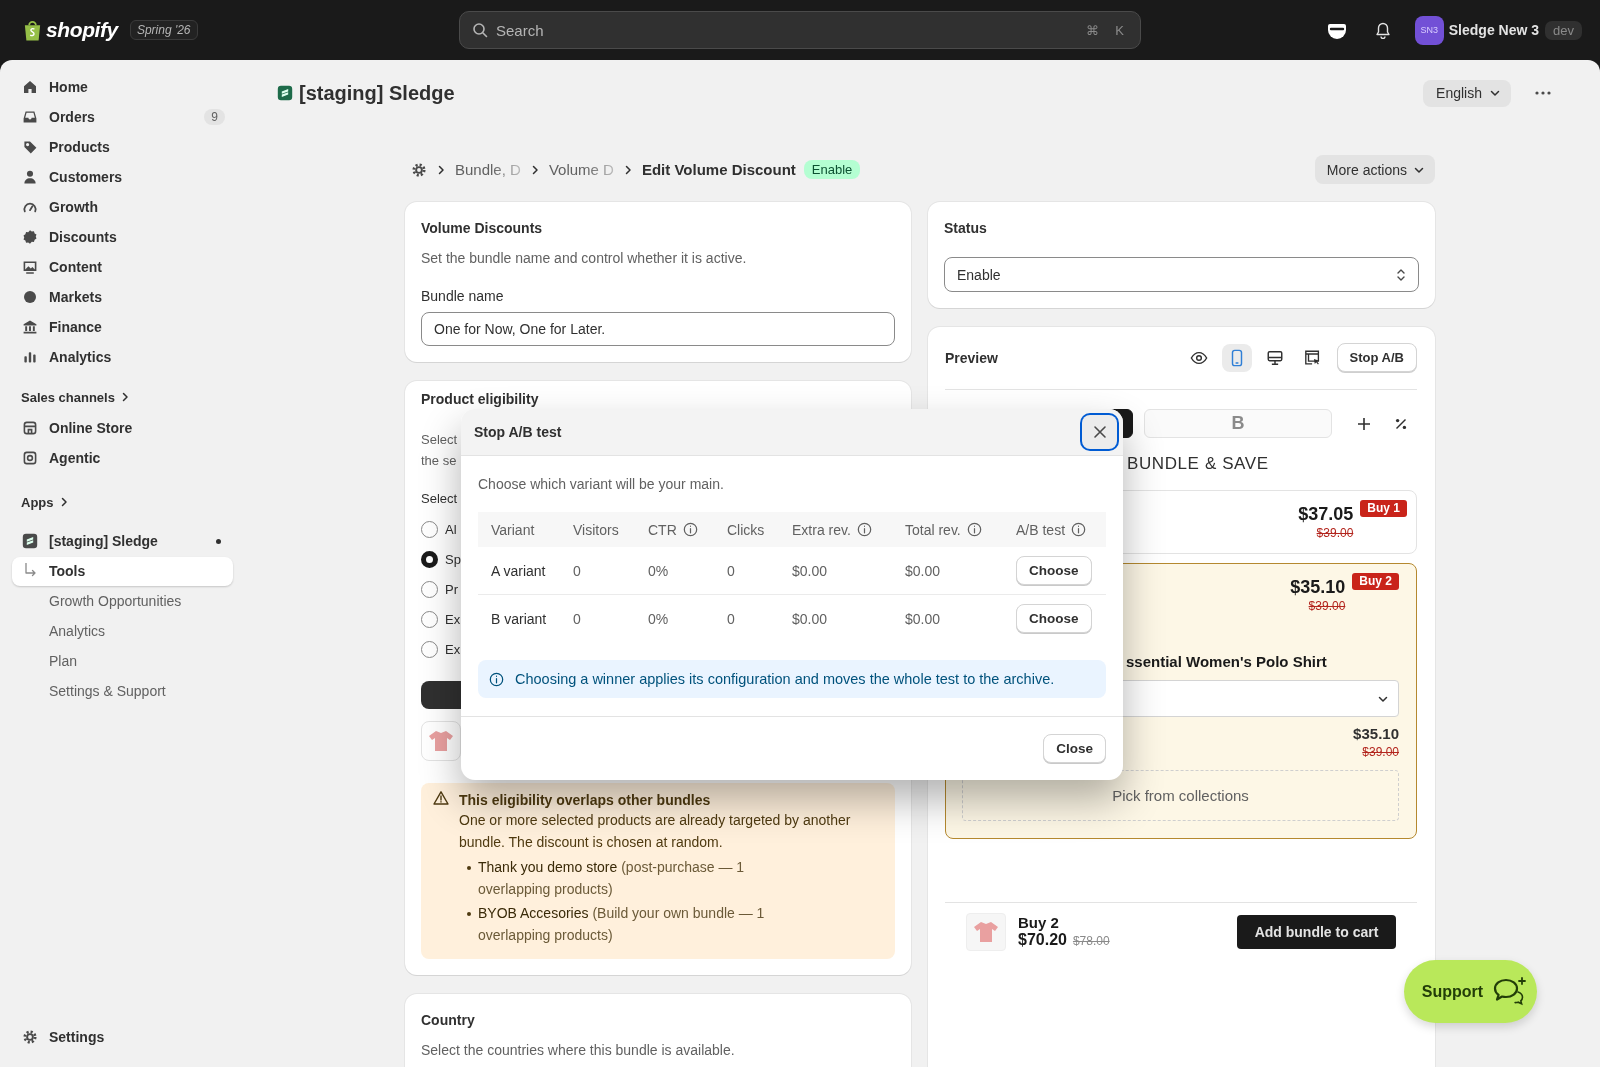  I want to click on language-select: English, so click(1467, 93).